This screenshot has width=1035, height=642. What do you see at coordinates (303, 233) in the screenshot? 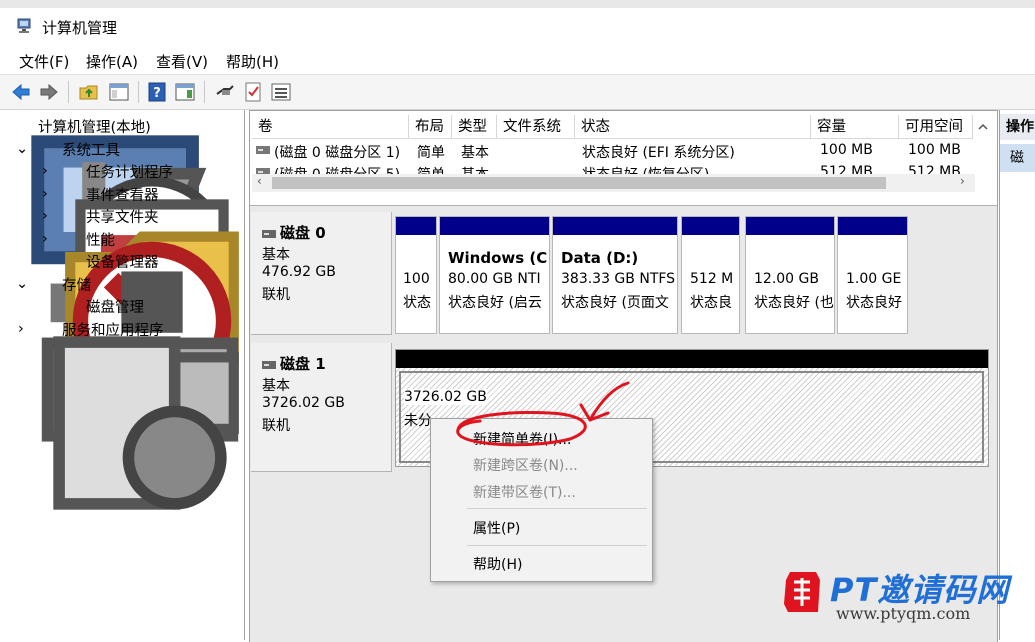
I see `disk-0-name: 磁盘 0` at bounding box center [303, 233].